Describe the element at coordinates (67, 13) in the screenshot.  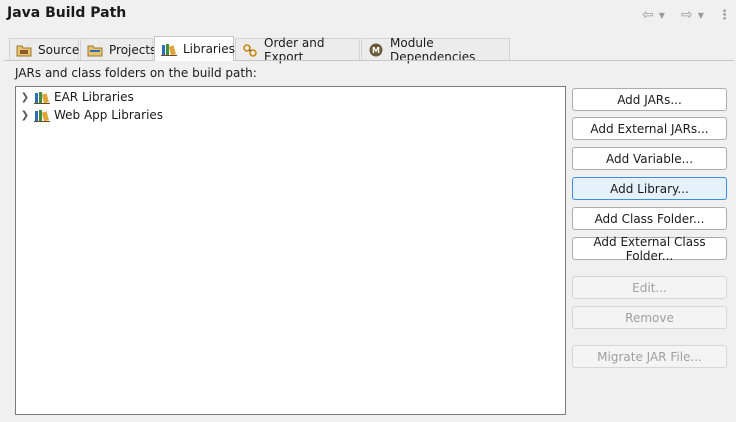
I see `page-title: Java Build Path` at that location.